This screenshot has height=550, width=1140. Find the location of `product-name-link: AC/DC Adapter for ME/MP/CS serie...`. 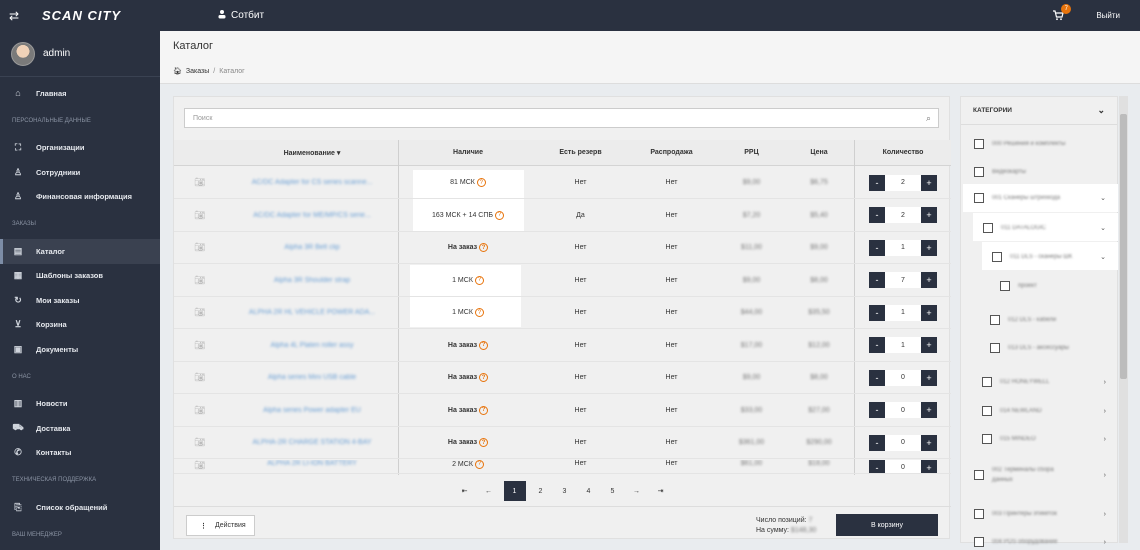

product-name-link: AC/DC Adapter for ME/MP/CS serie... is located at coordinates (312, 215).